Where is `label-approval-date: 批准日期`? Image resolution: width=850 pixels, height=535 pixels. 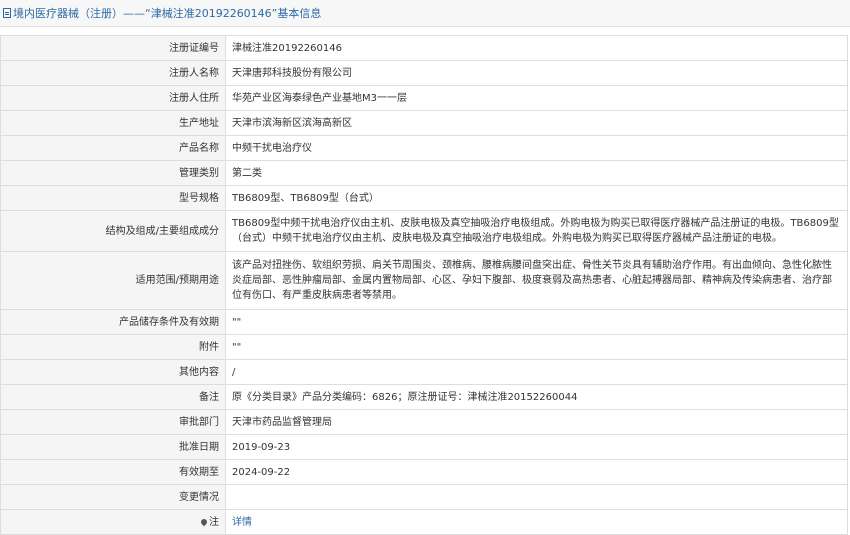 label-approval-date: 批准日期 is located at coordinates (113, 447).